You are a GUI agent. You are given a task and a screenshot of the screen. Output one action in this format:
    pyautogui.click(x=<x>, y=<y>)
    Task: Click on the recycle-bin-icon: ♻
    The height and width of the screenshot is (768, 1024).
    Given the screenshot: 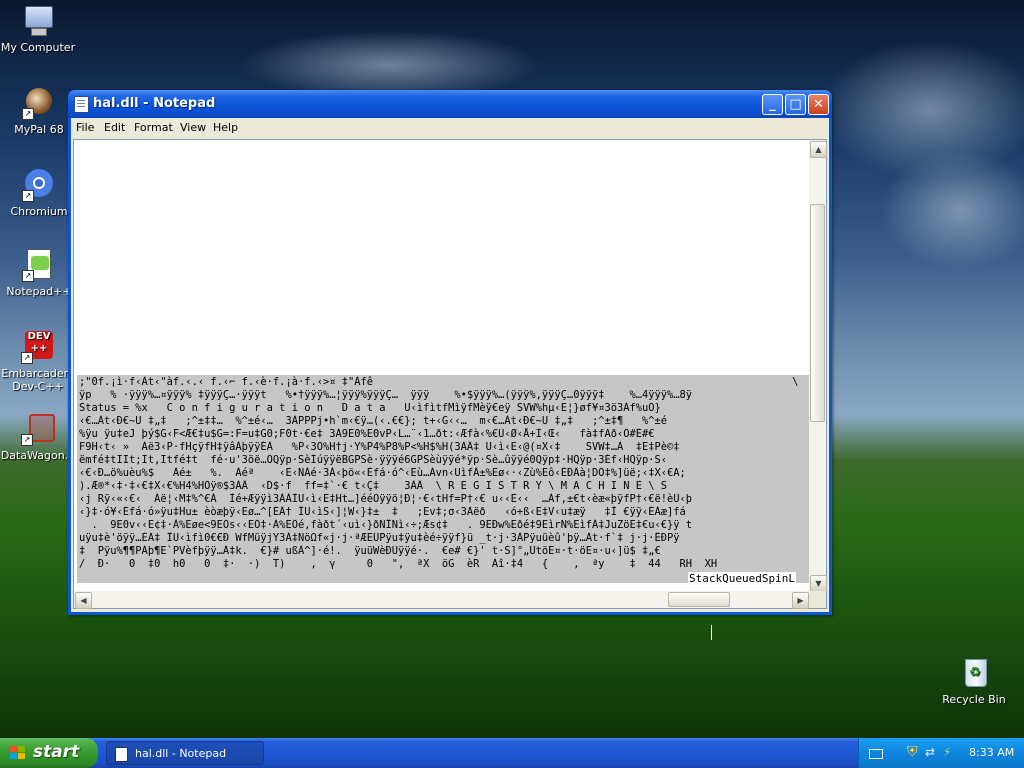 What is the action you would take?
    pyautogui.click(x=974, y=673)
    